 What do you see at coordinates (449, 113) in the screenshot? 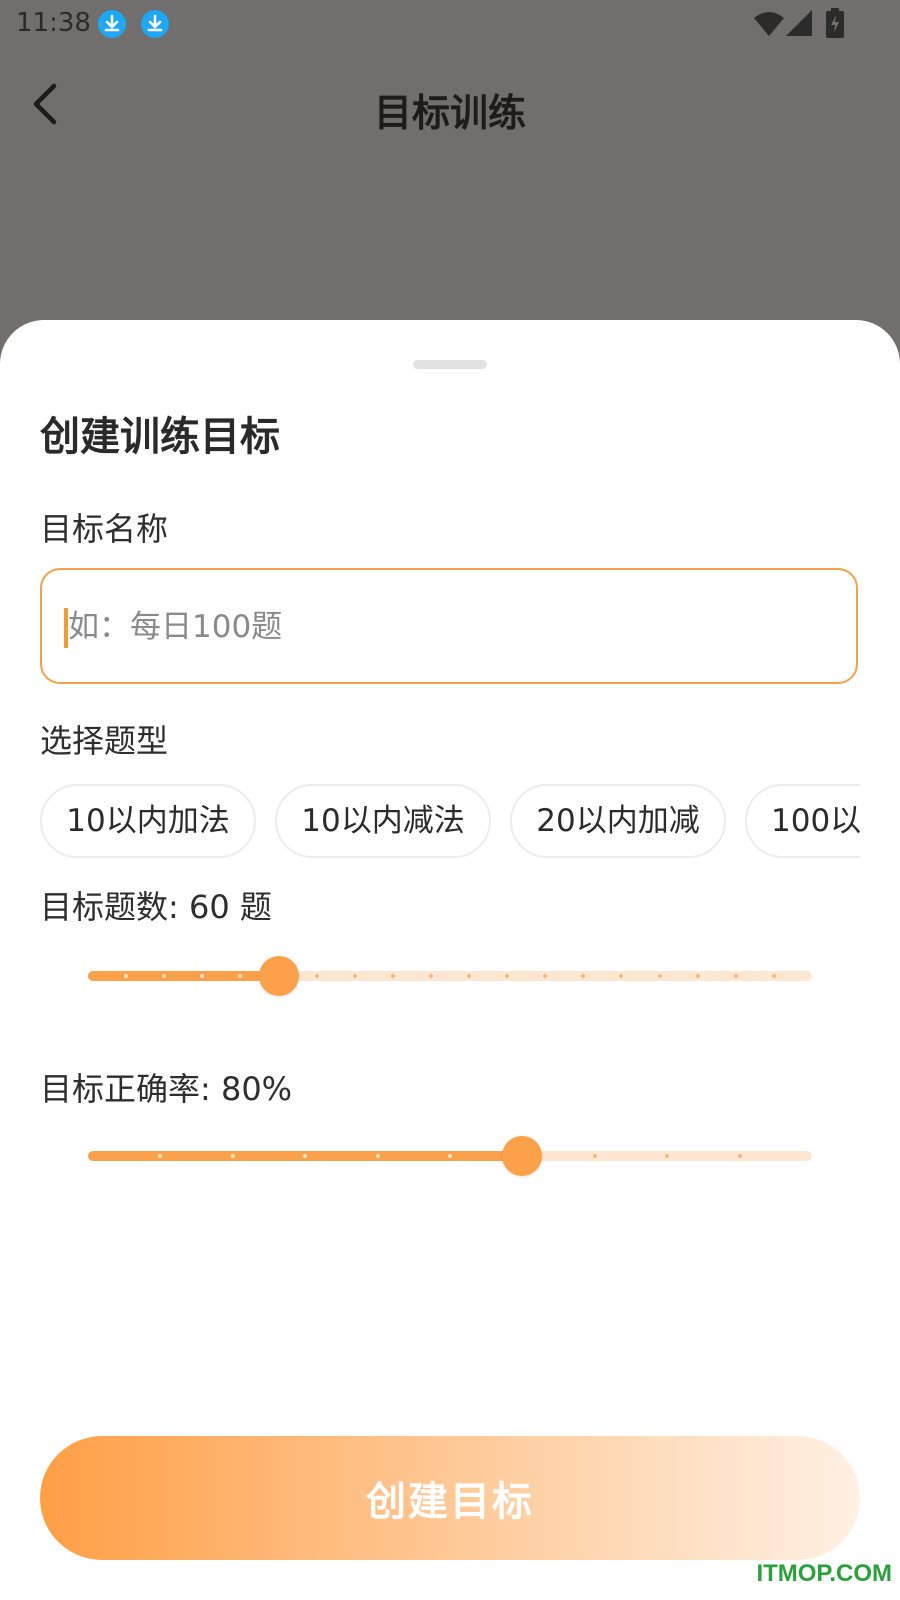
I see `page-title: 目标训练` at bounding box center [449, 113].